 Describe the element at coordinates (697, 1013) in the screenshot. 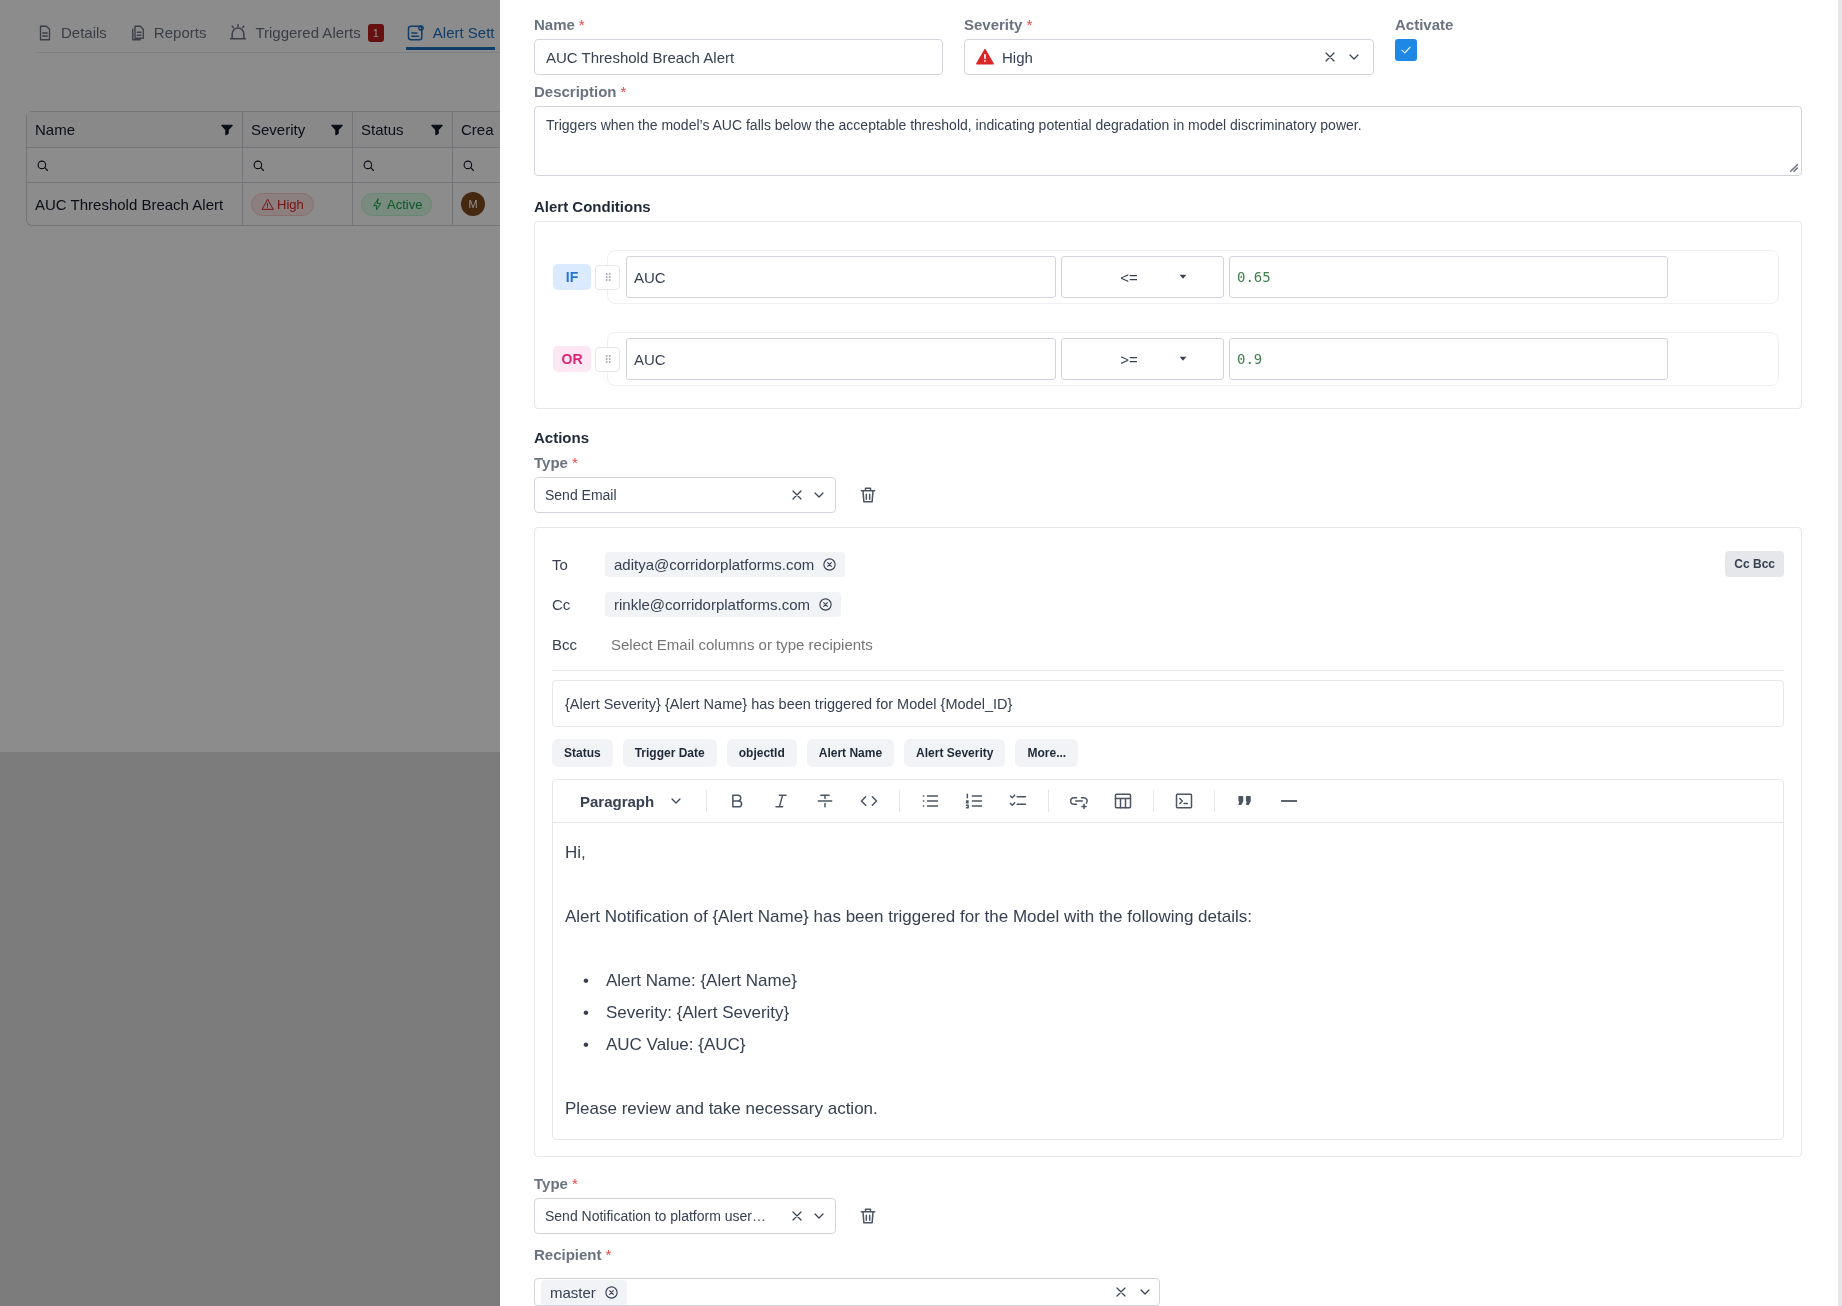

I see `body-list-item: Severity: {Alert Severity}` at that location.